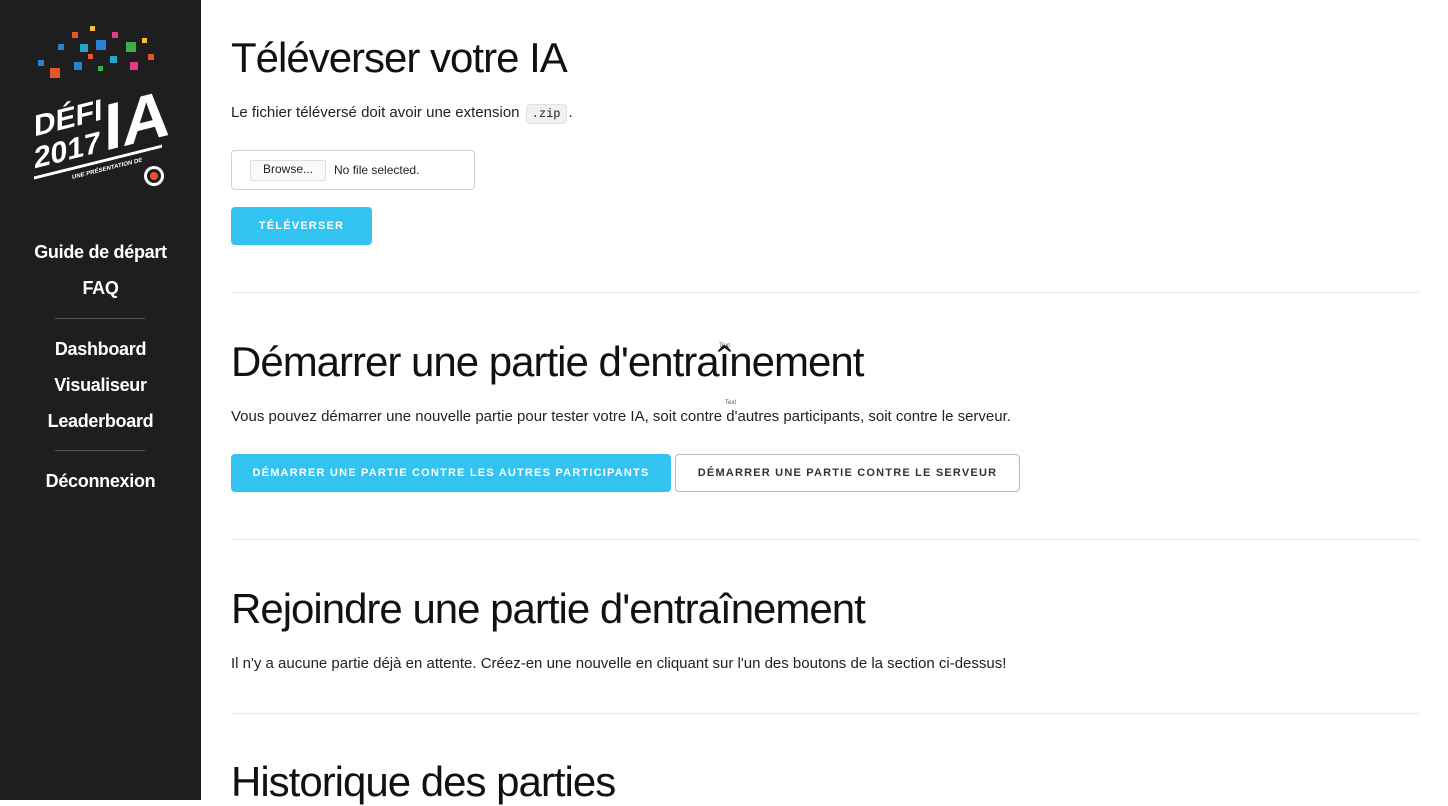  Describe the element at coordinates (377, 170) in the screenshot. I see `file-status: No file selected.` at that location.